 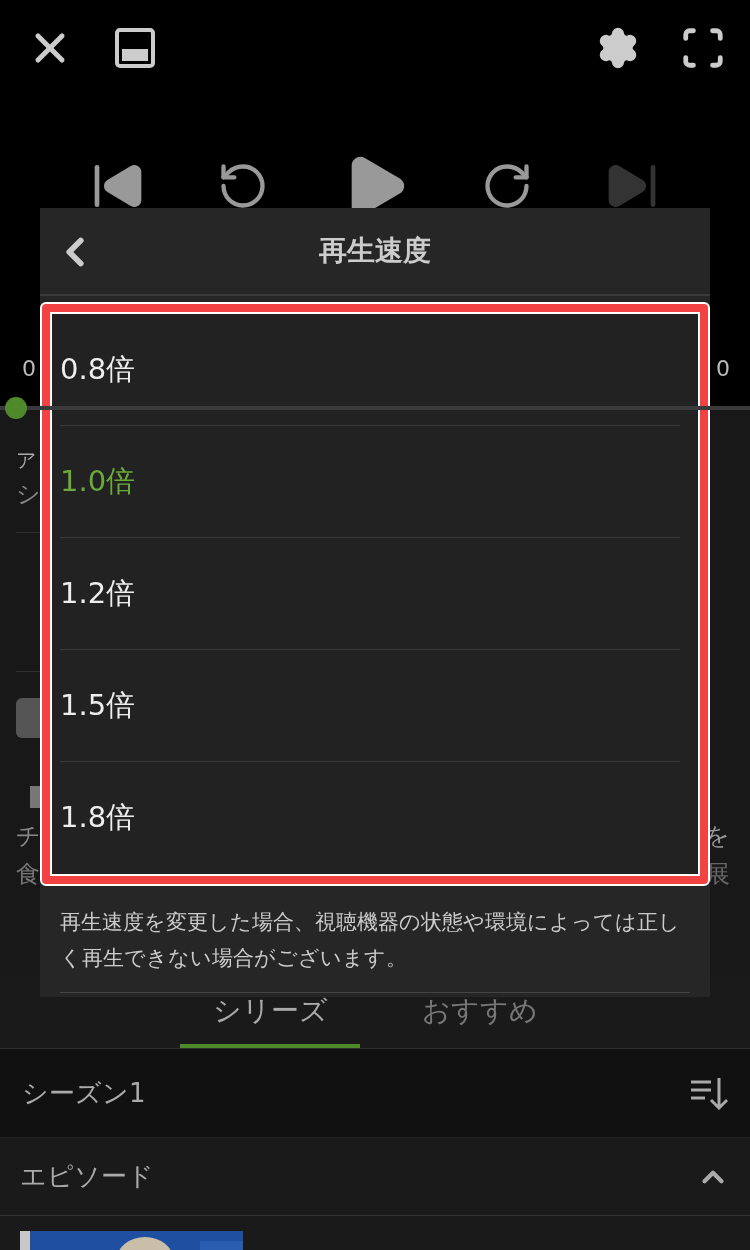 What do you see at coordinates (709, 1093) in the screenshot?
I see `sort-icon` at bounding box center [709, 1093].